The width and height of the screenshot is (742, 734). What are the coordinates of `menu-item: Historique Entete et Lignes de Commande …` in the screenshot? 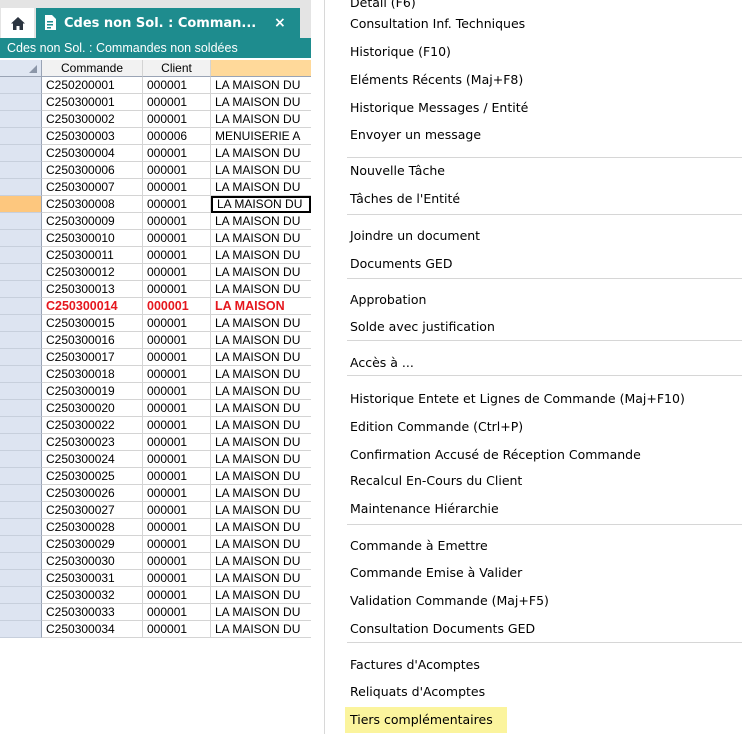 It's located at (533, 399).